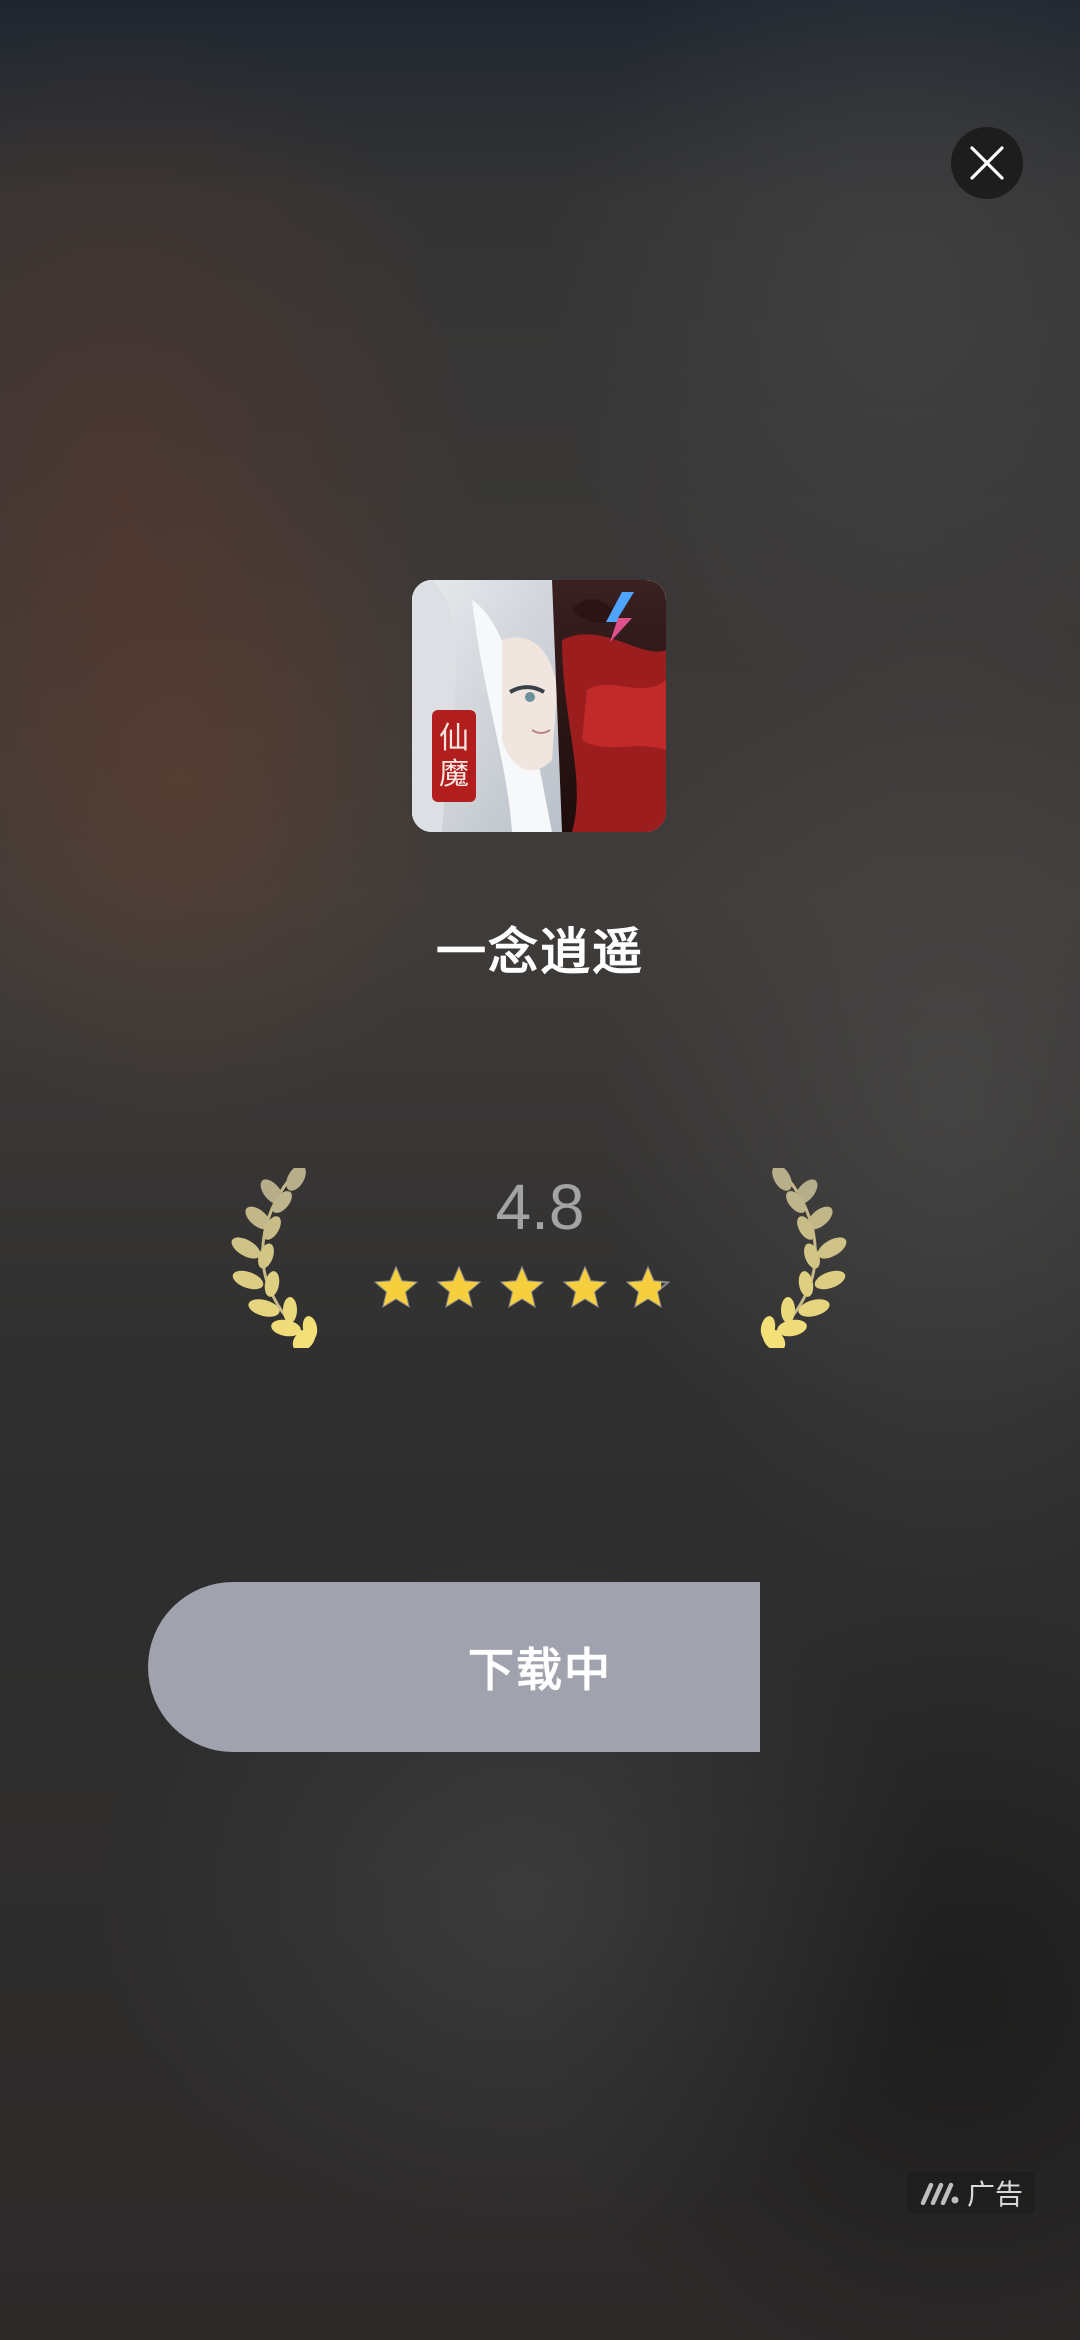  I want to click on rating-stars, so click(522, 1287).